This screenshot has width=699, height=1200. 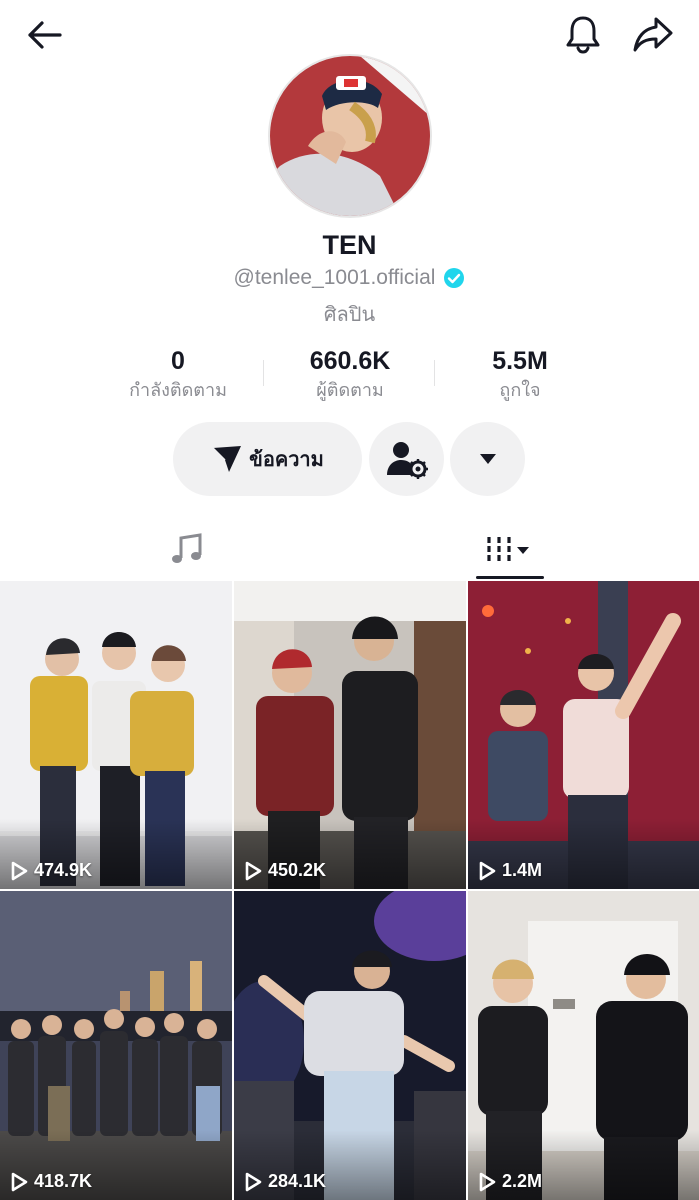 I want to click on view-count: 450.2K, so click(x=285, y=870).